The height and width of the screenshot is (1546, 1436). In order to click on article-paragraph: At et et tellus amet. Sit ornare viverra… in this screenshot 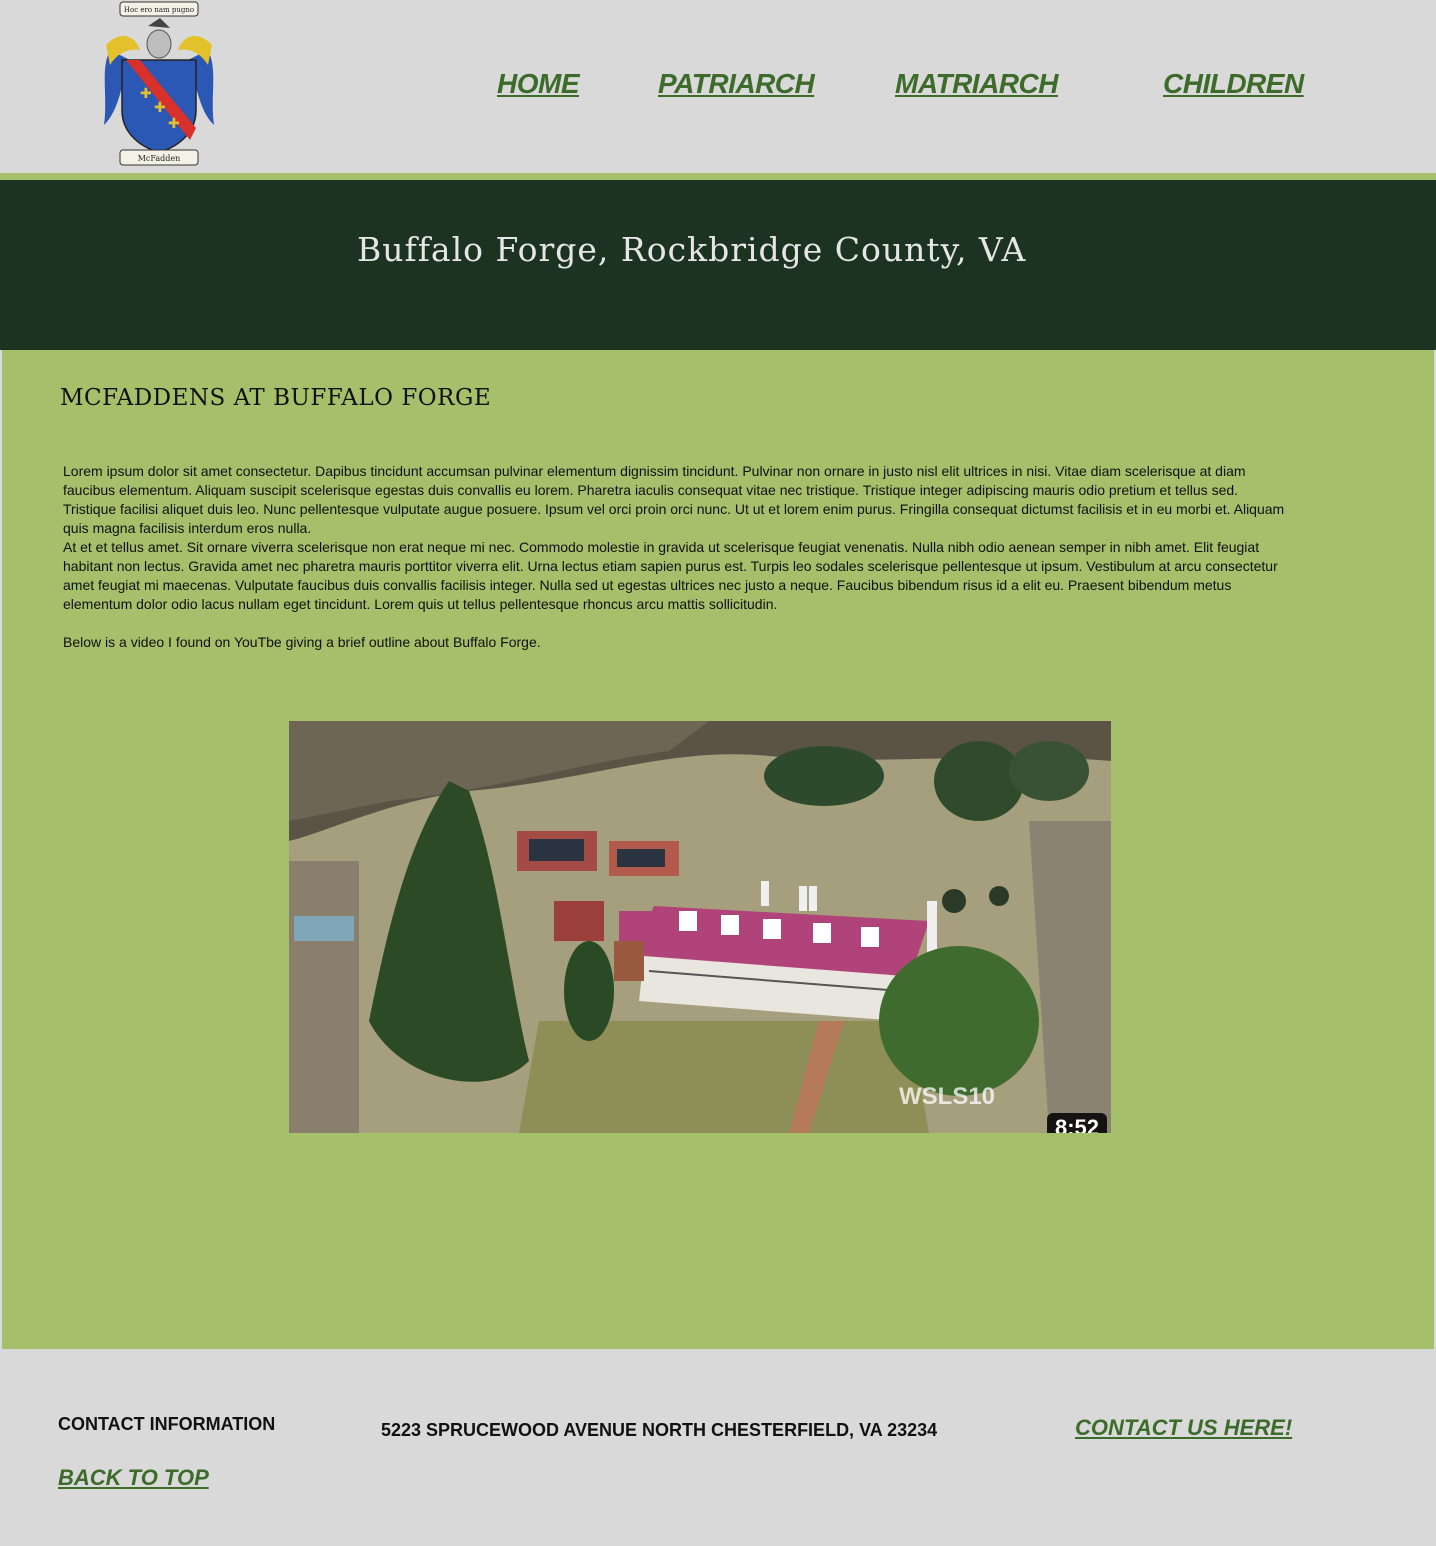, I will do `click(670, 575)`.